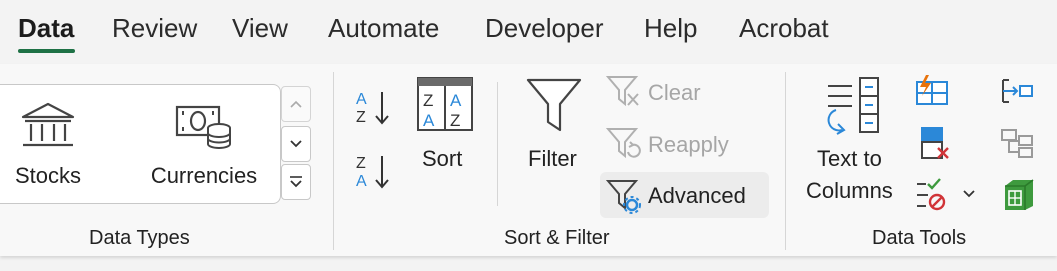  What do you see at coordinates (849, 190) in the screenshot?
I see `text-to-columns-label-line2: Columns` at bounding box center [849, 190].